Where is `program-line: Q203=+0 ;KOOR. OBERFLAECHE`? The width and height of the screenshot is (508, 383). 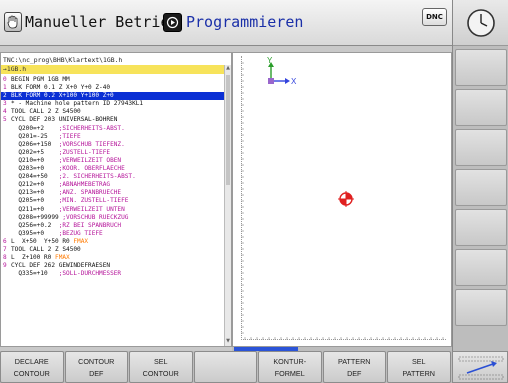
program-line: Q203=+0 ;KOOR. OBERFLAECHE is located at coordinates (113, 169).